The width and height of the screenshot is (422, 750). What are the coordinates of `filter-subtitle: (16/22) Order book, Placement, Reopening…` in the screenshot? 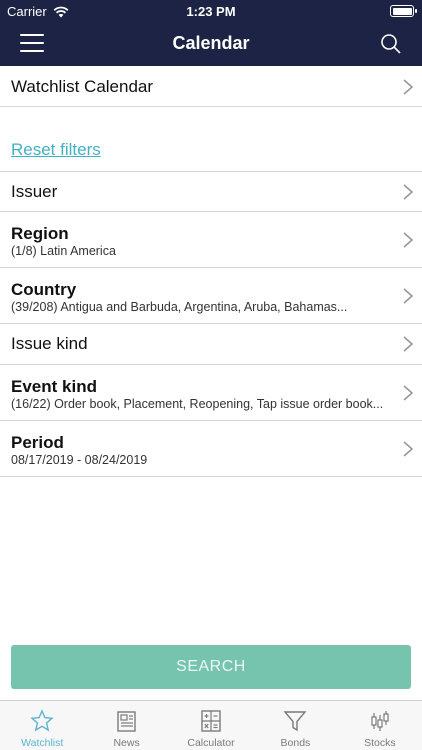 It's located at (197, 404).